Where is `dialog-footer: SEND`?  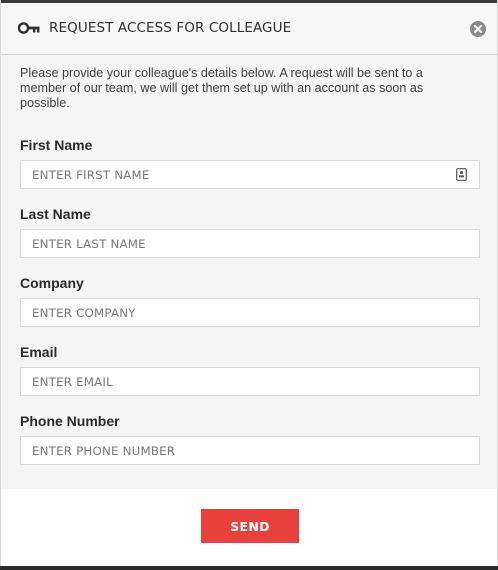 dialog-footer: SEND is located at coordinates (249, 527).